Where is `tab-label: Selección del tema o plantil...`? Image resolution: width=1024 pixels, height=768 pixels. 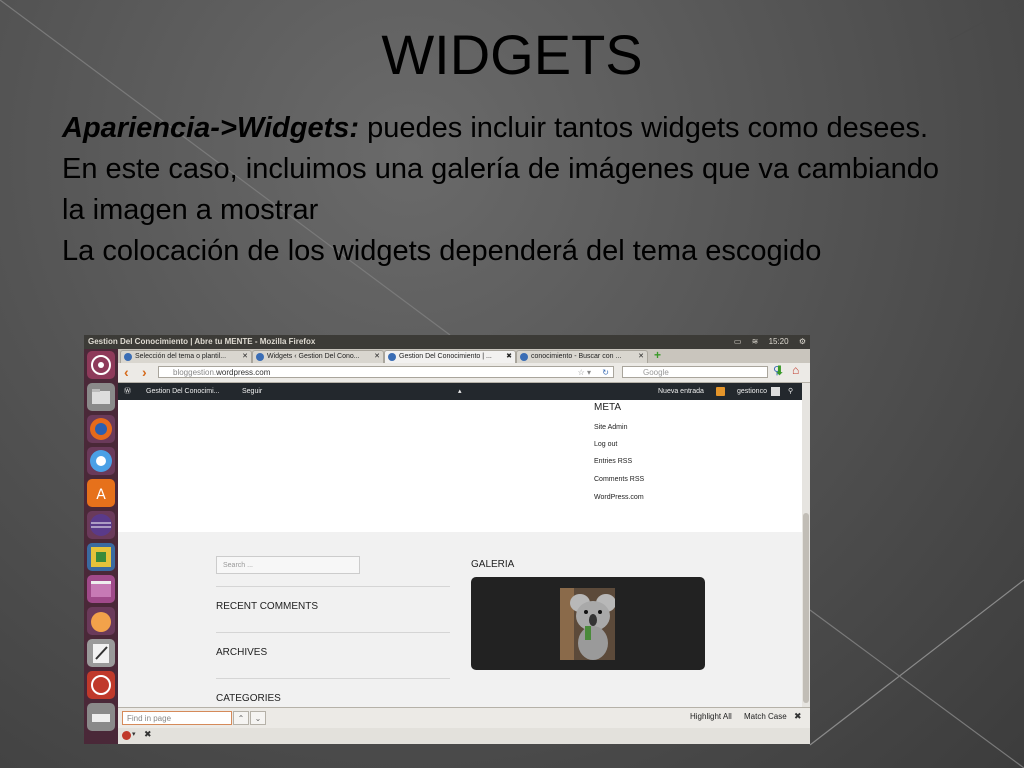
tab-label: Selección del tema o plantil... is located at coordinates (181, 356).